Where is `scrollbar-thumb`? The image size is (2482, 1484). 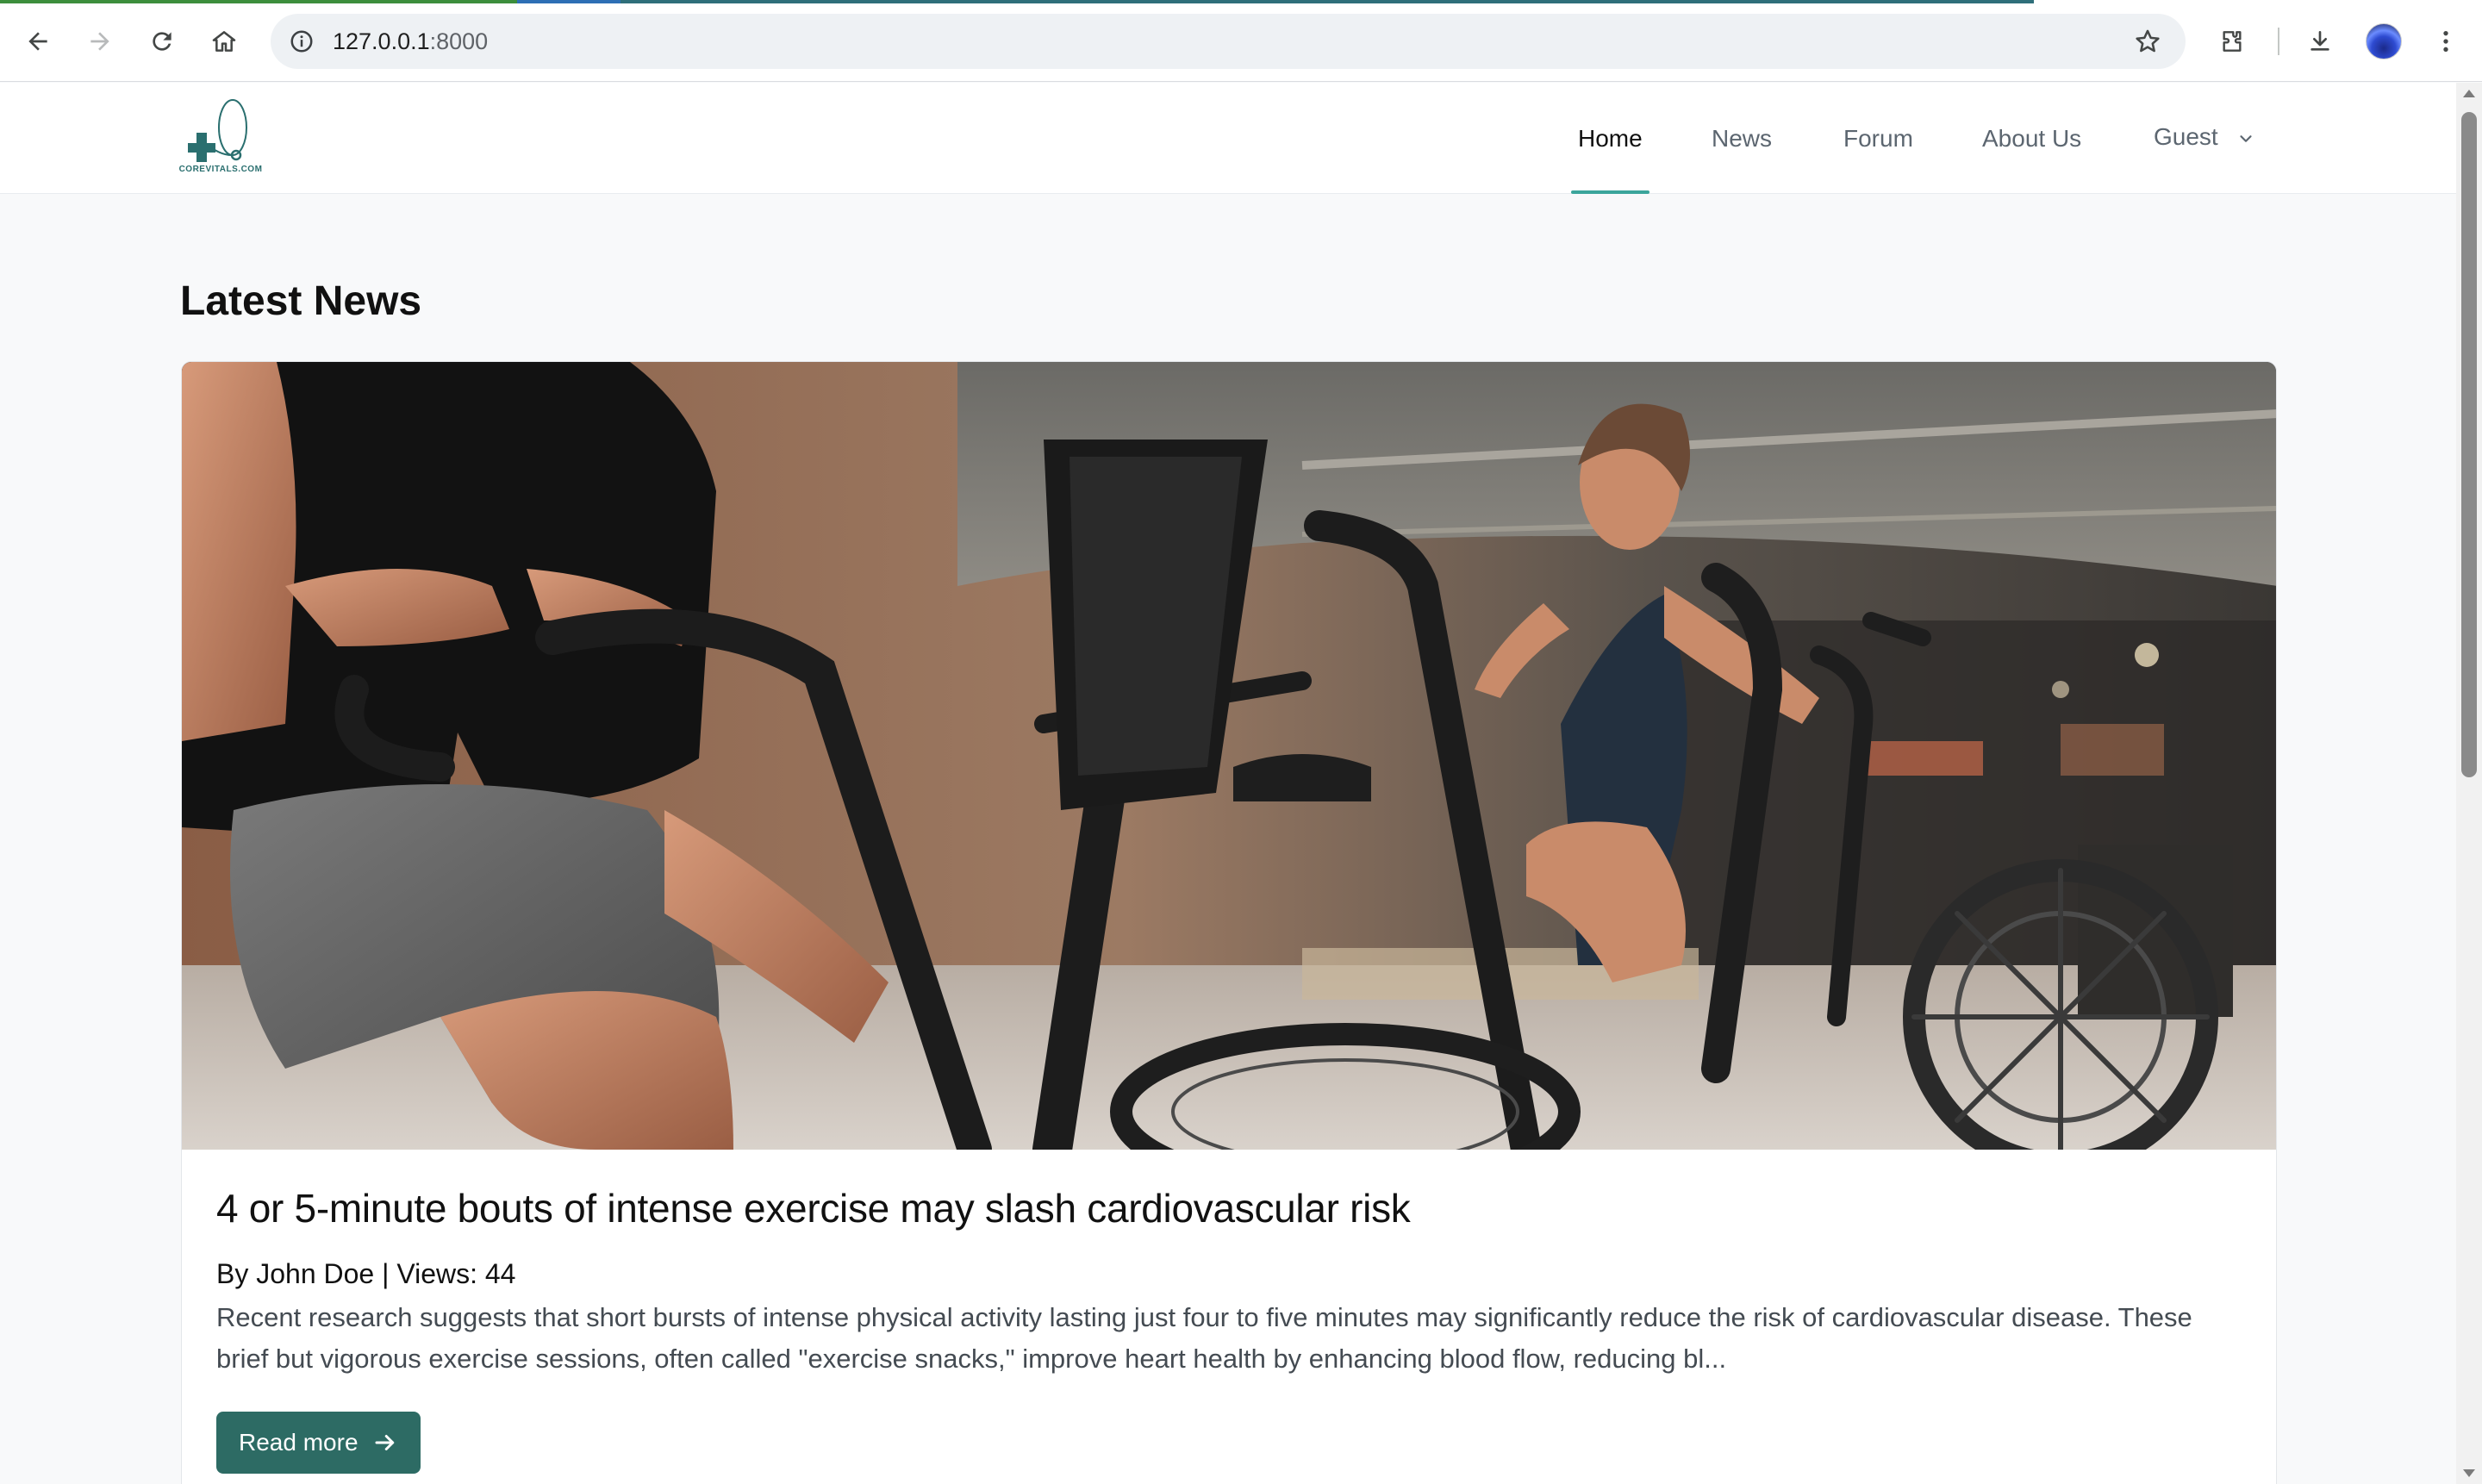
scrollbar-thumb is located at coordinates (2469, 444).